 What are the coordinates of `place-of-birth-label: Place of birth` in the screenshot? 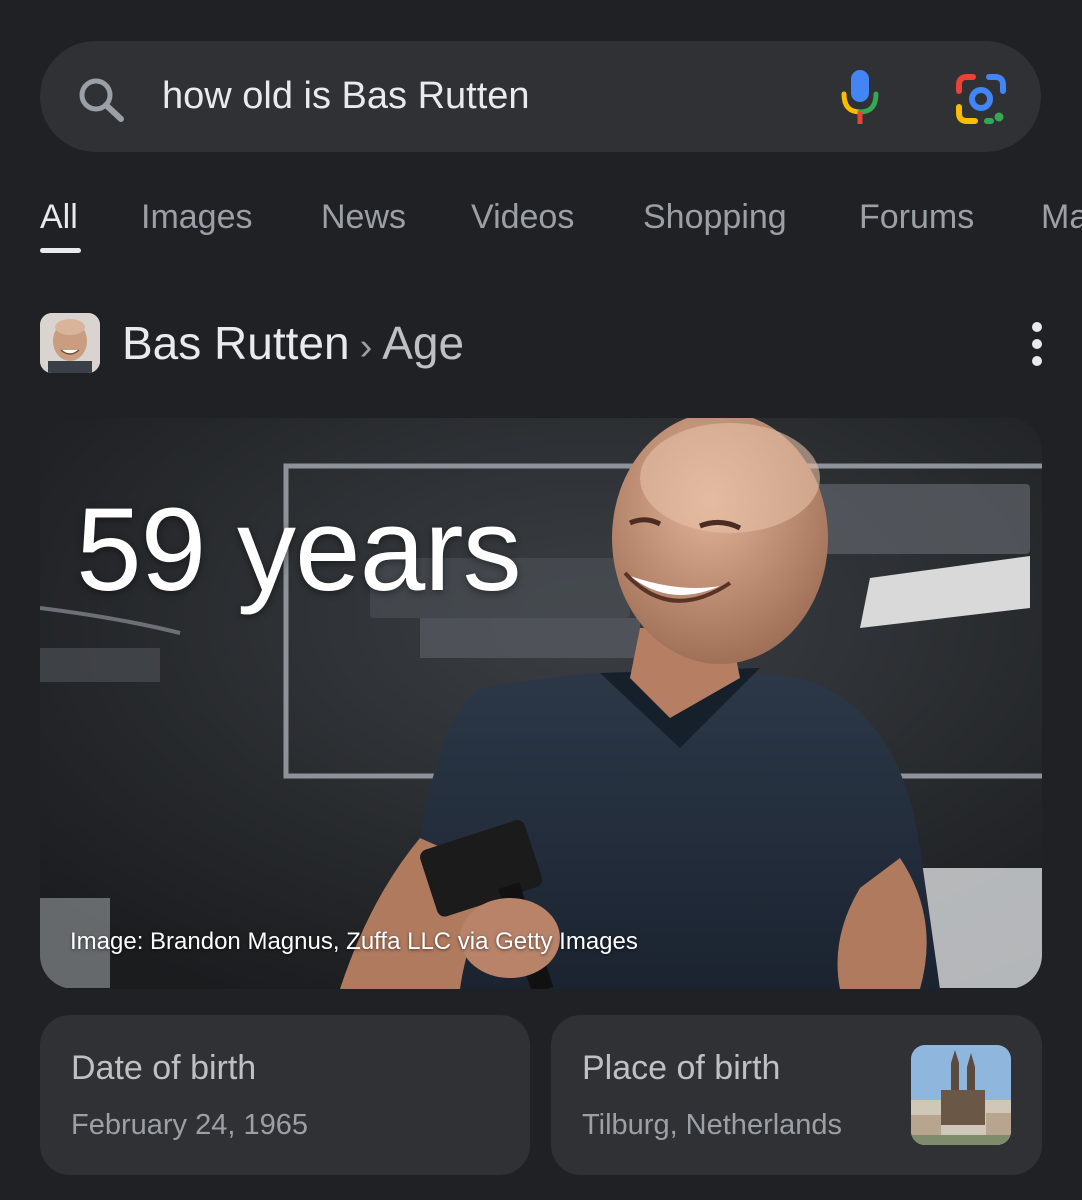 It's located at (681, 1068).